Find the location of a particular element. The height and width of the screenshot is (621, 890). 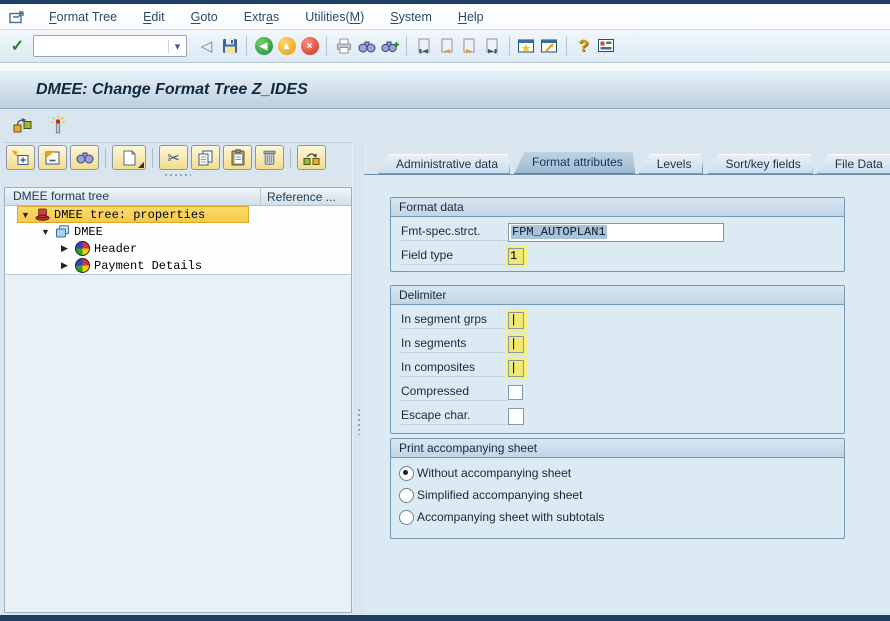

tab-file-data: File Data is located at coordinates (853, 164).